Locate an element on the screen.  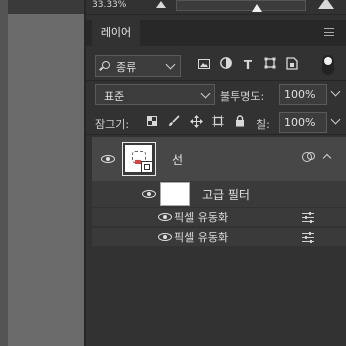
blend-mode-value: 표준 is located at coordinates (114, 96).